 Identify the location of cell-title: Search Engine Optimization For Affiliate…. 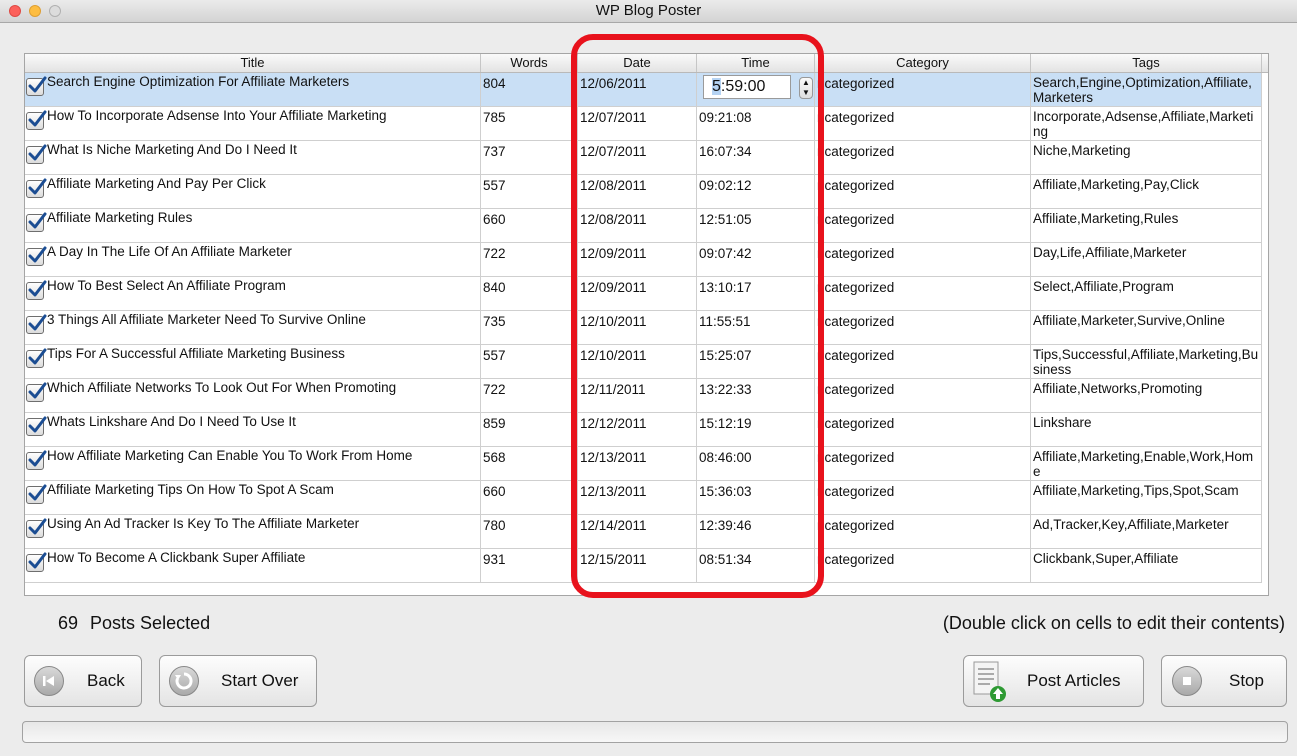
(253, 90).